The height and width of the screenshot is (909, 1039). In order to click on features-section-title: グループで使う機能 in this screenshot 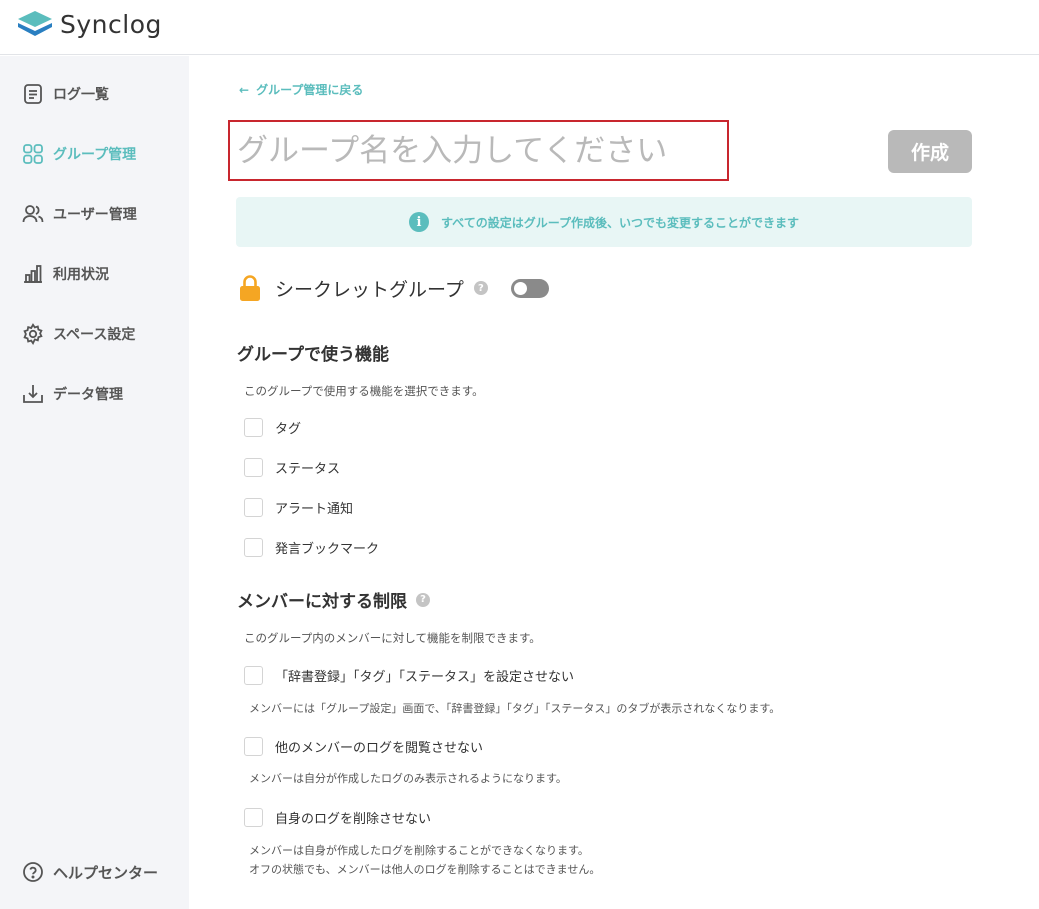, I will do `click(313, 352)`.